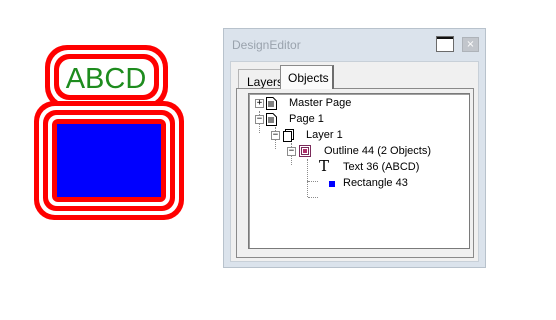 The height and width of the screenshot is (320, 556). Describe the element at coordinates (375, 183) in the screenshot. I see `tree-item-label: Rectangle 43` at that location.